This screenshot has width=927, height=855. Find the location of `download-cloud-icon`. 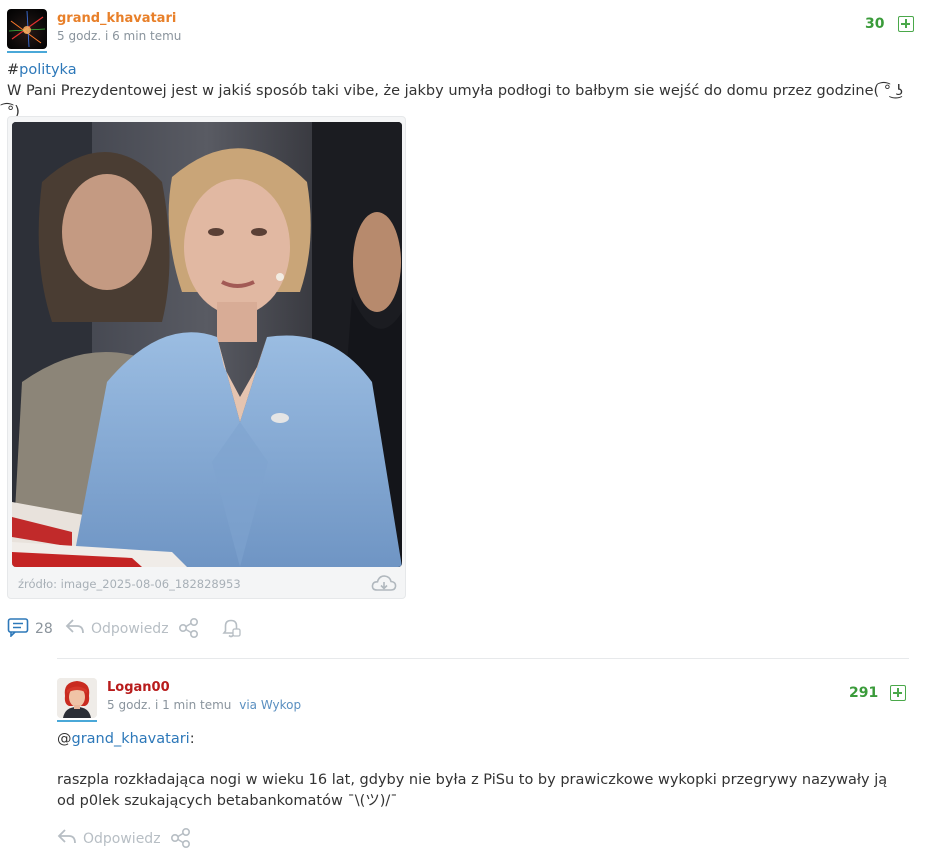

download-cloud-icon is located at coordinates (384, 584).